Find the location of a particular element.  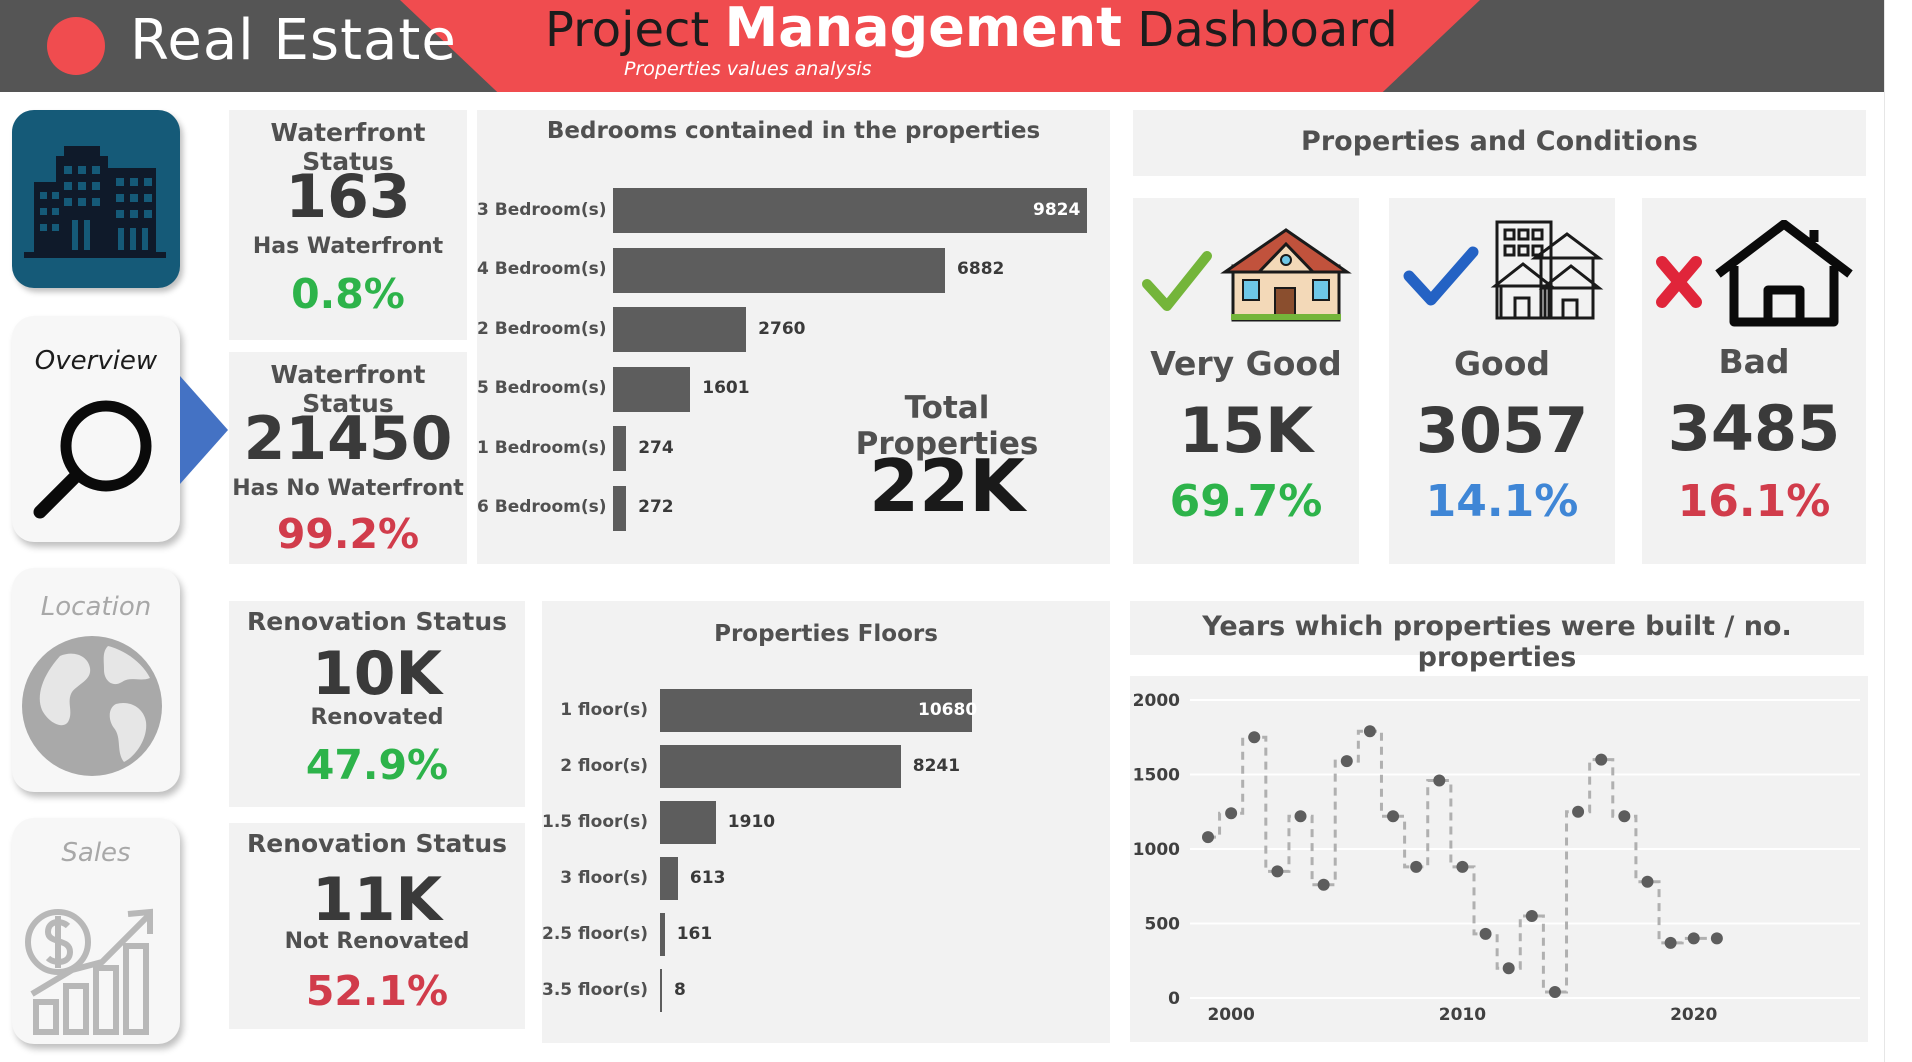

condition-bad-pct: 16.1% is located at coordinates (1754, 501).